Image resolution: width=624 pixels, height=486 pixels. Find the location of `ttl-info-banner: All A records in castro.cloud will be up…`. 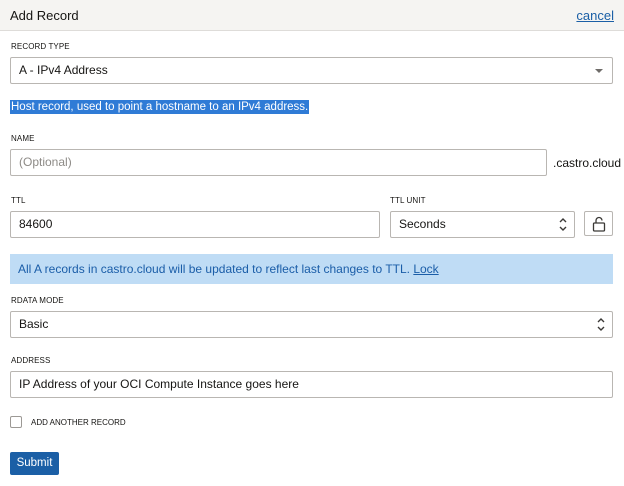

ttl-info-banner: All A records in castro.cloud will be up… is located at coordinates (311, 269).